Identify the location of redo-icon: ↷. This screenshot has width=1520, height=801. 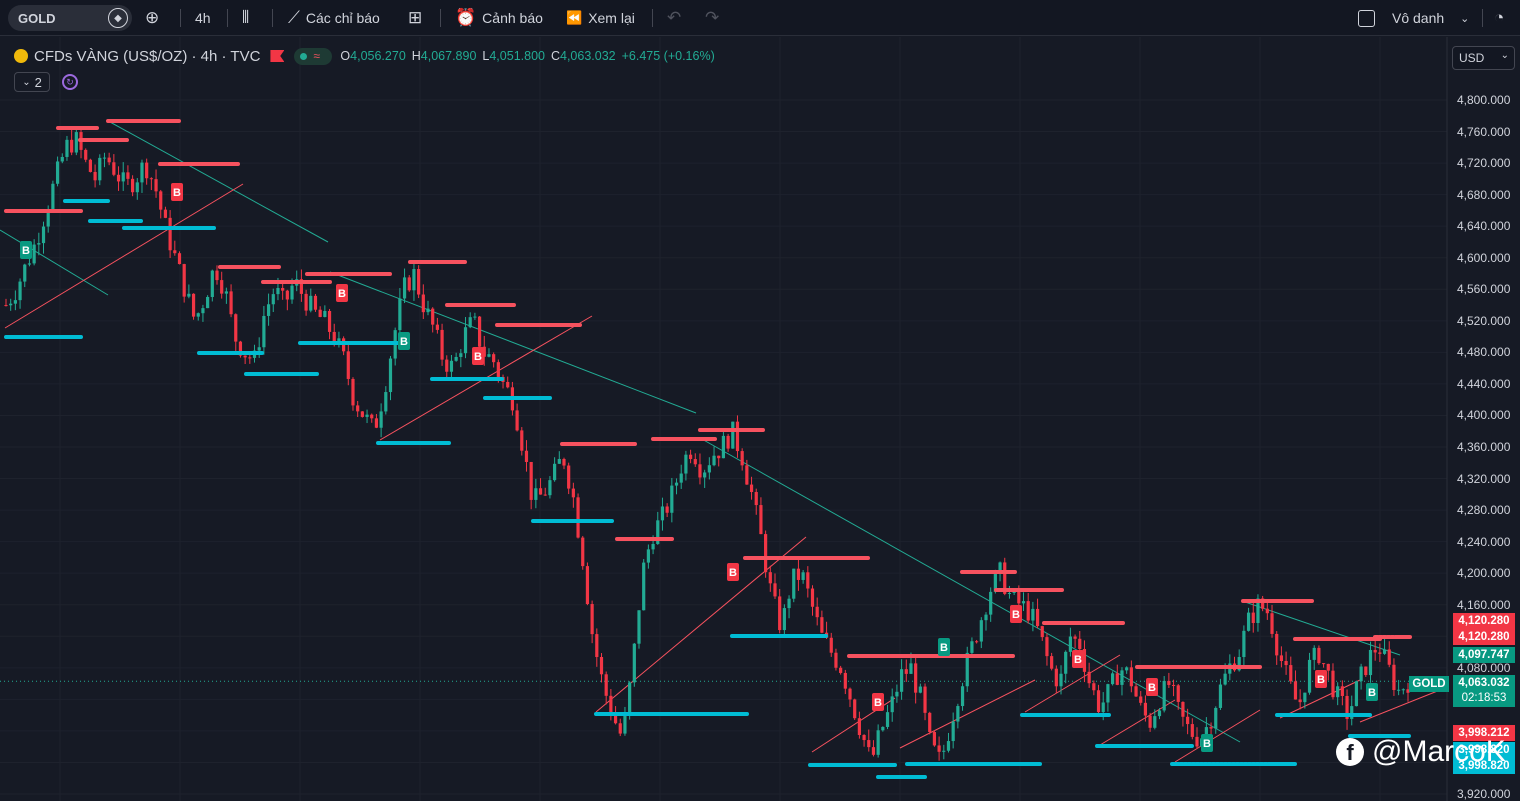
(712, 17).